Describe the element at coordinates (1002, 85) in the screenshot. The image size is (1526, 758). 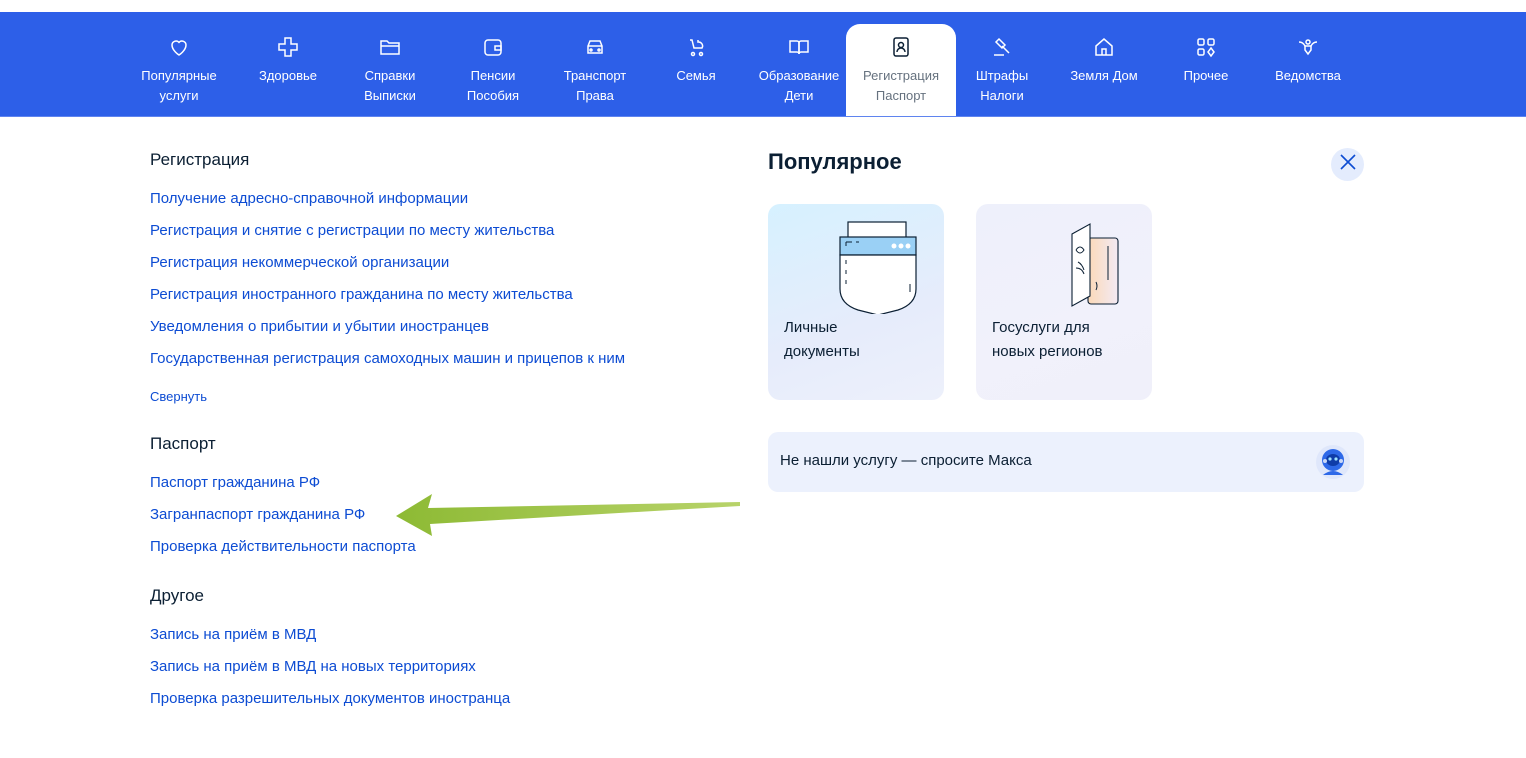
I see `nav-label: Штрафы Налоги` at that location.